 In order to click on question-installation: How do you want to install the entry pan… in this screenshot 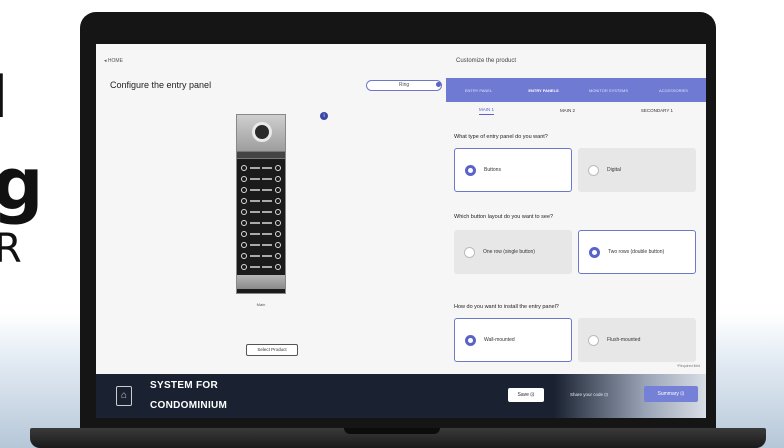, I will do `click(506, 307)`.